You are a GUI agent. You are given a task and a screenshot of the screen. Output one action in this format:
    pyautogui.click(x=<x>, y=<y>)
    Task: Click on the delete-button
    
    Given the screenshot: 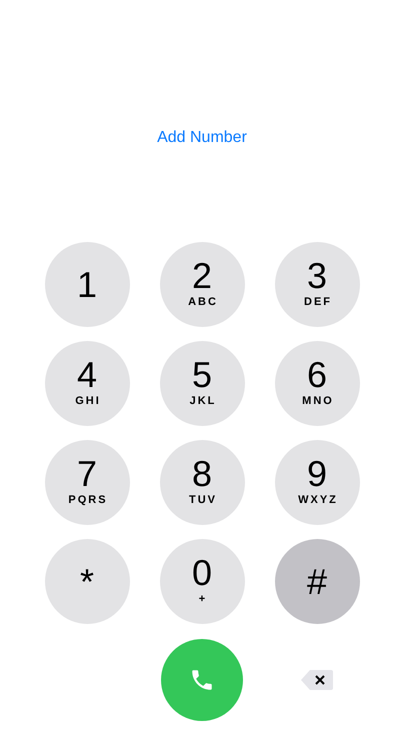 What is the action you would take?
    pyautogui.click(x=317, y=680)
    